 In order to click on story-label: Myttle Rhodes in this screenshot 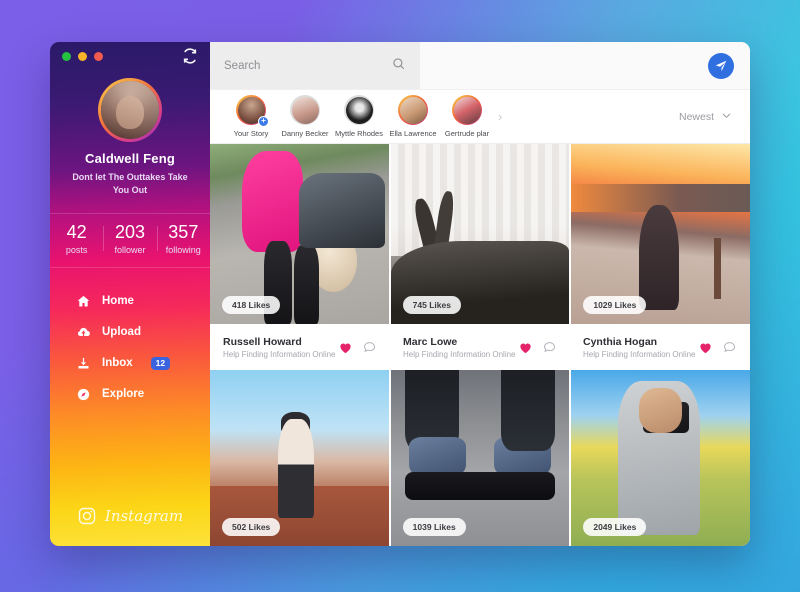, I will do `click(359, 133)`.